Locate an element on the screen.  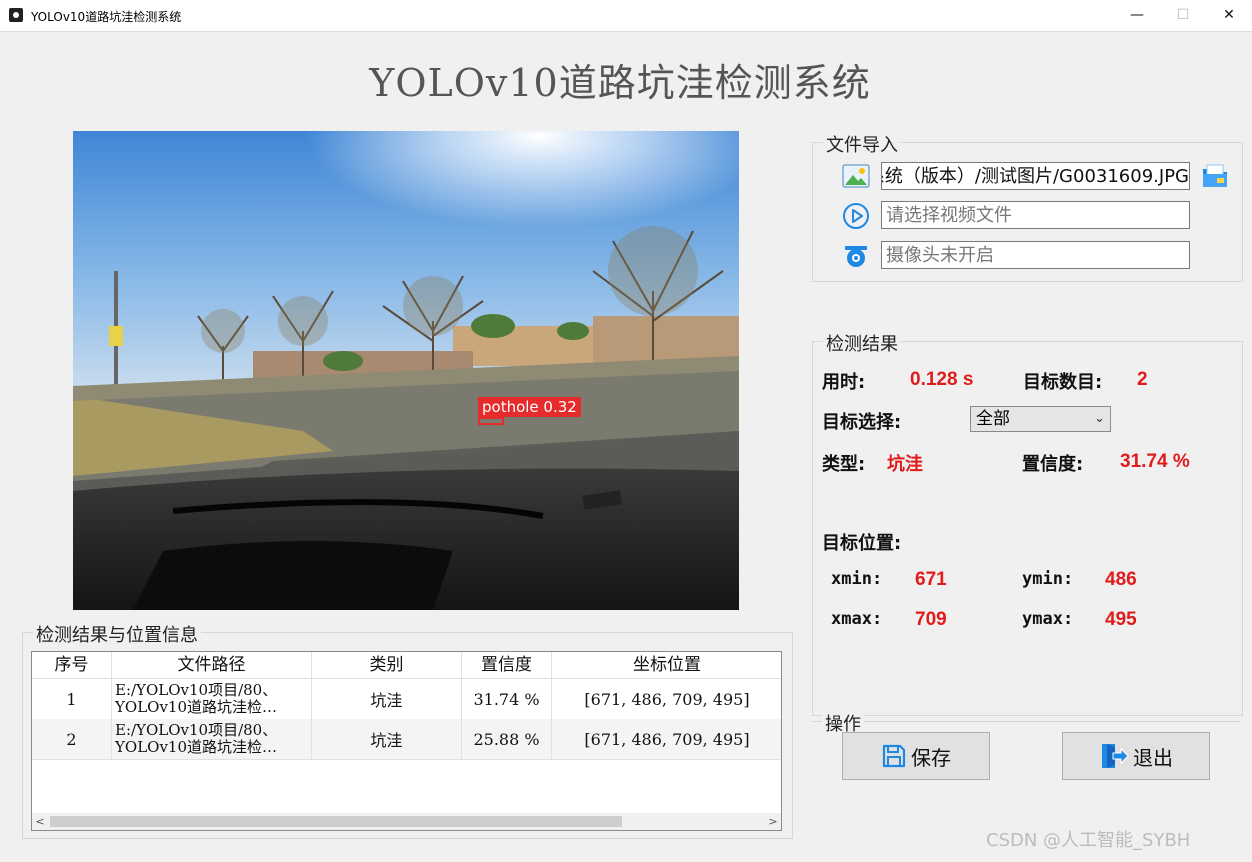
close-button: ✕ is located at coordinates (1229, 15).